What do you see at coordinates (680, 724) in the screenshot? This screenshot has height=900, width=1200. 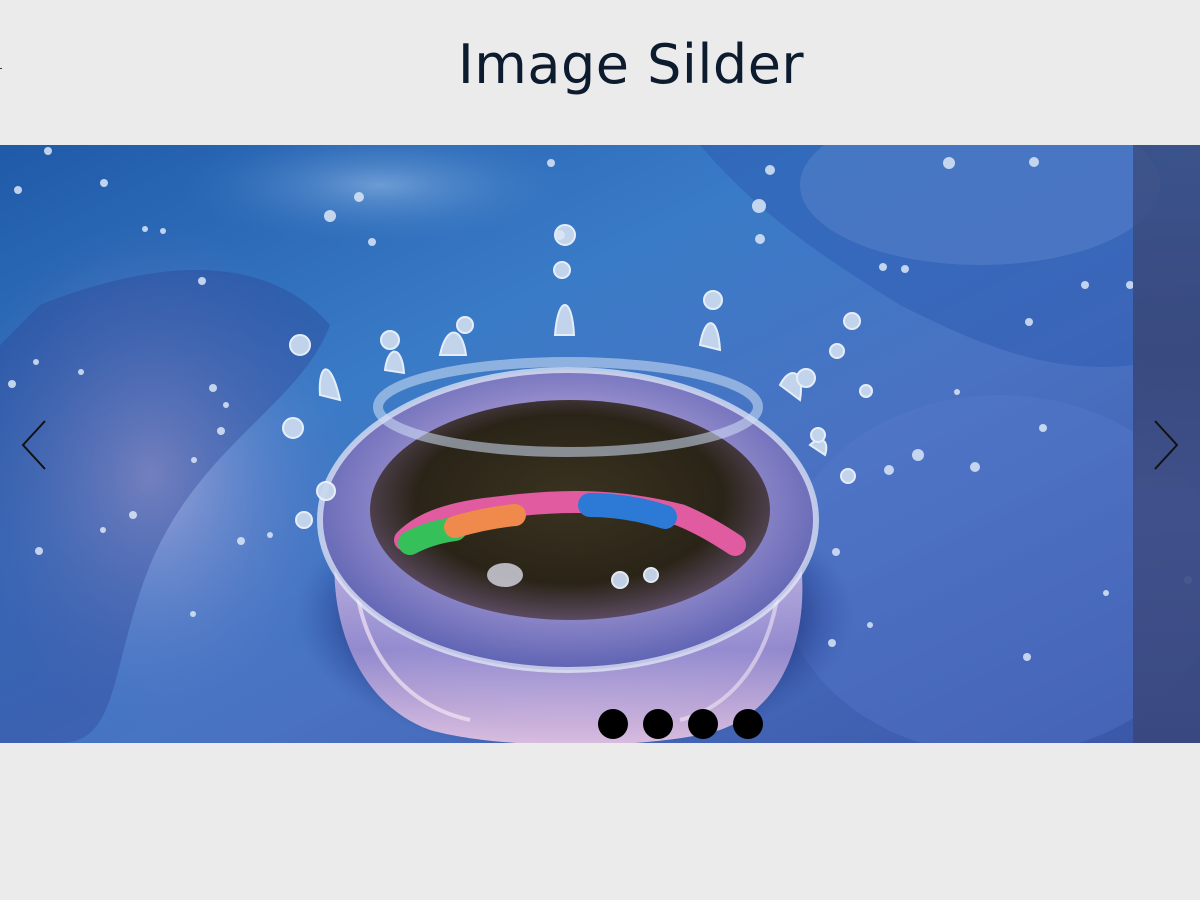 I see `slide-indicator-dots` at bounding box center [680, 724].